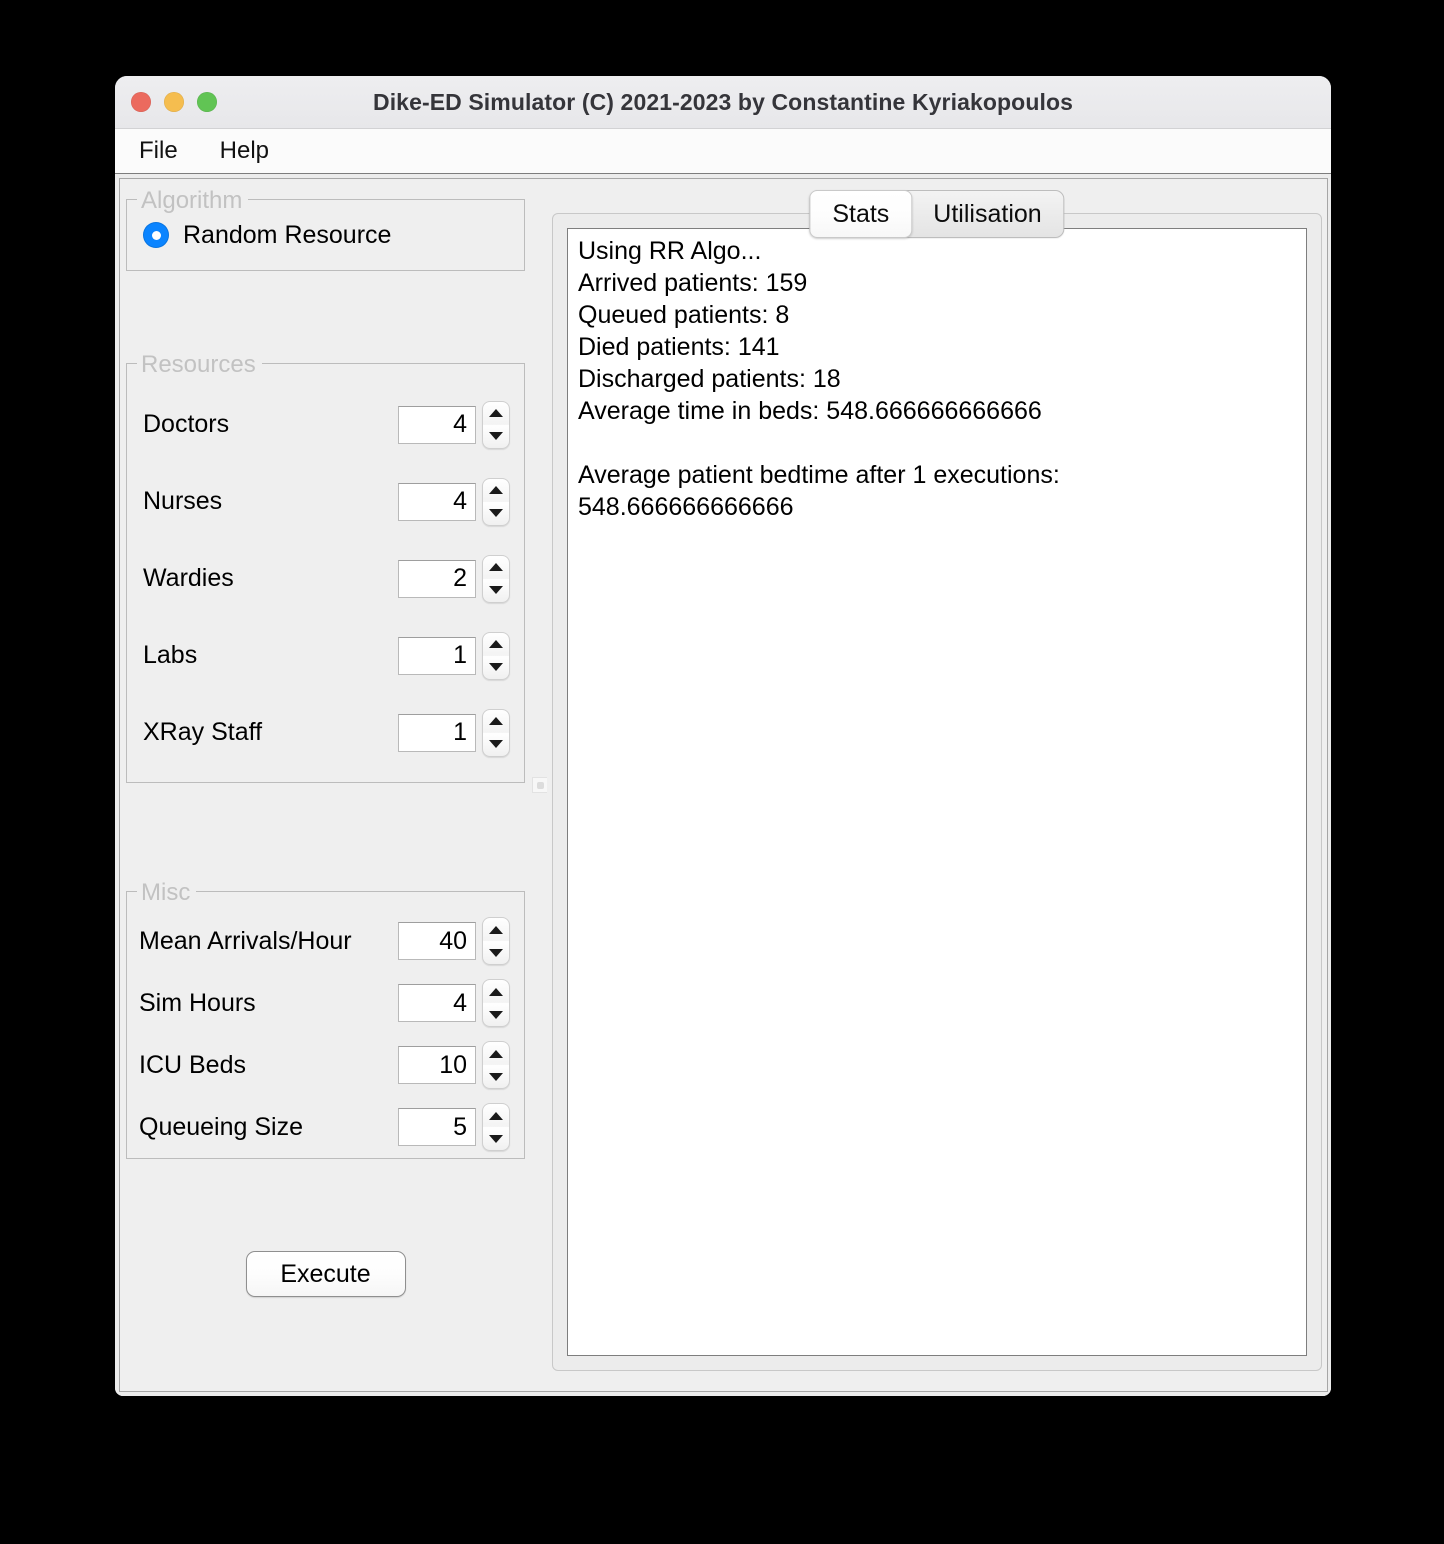 Image resolution: width=1444 pixels, height=1544 pixels. I want to click on radio-random-resource: Random Resource, so click(259, 235).